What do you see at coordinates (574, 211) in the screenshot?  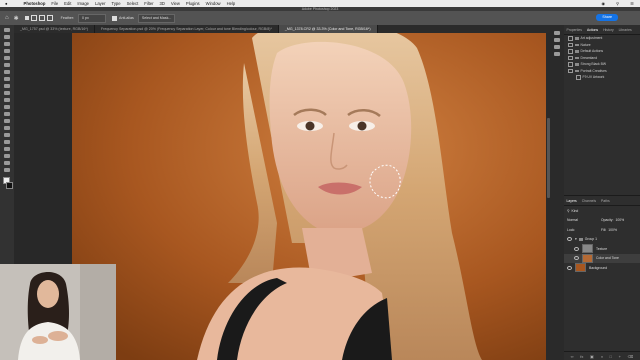 I see `layer-kind-select: Kind` at bounding box center [574, 211].